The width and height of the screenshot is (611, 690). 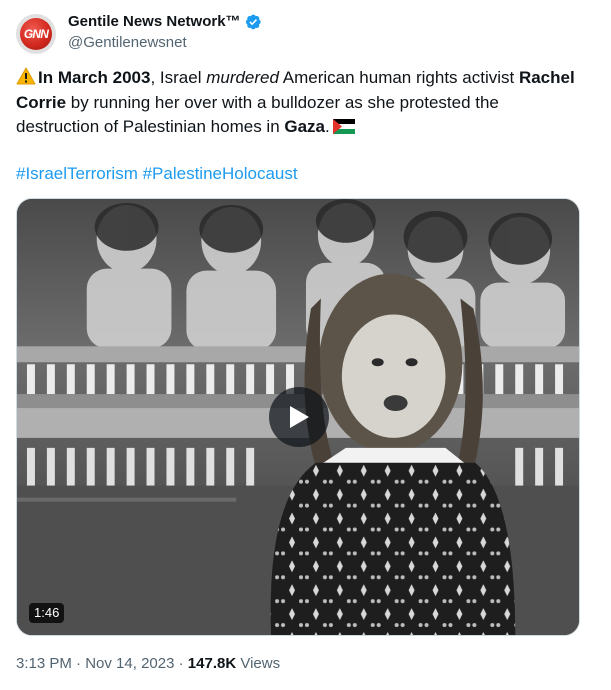 I want to click on warning-icon, so click(x=26, y=76).